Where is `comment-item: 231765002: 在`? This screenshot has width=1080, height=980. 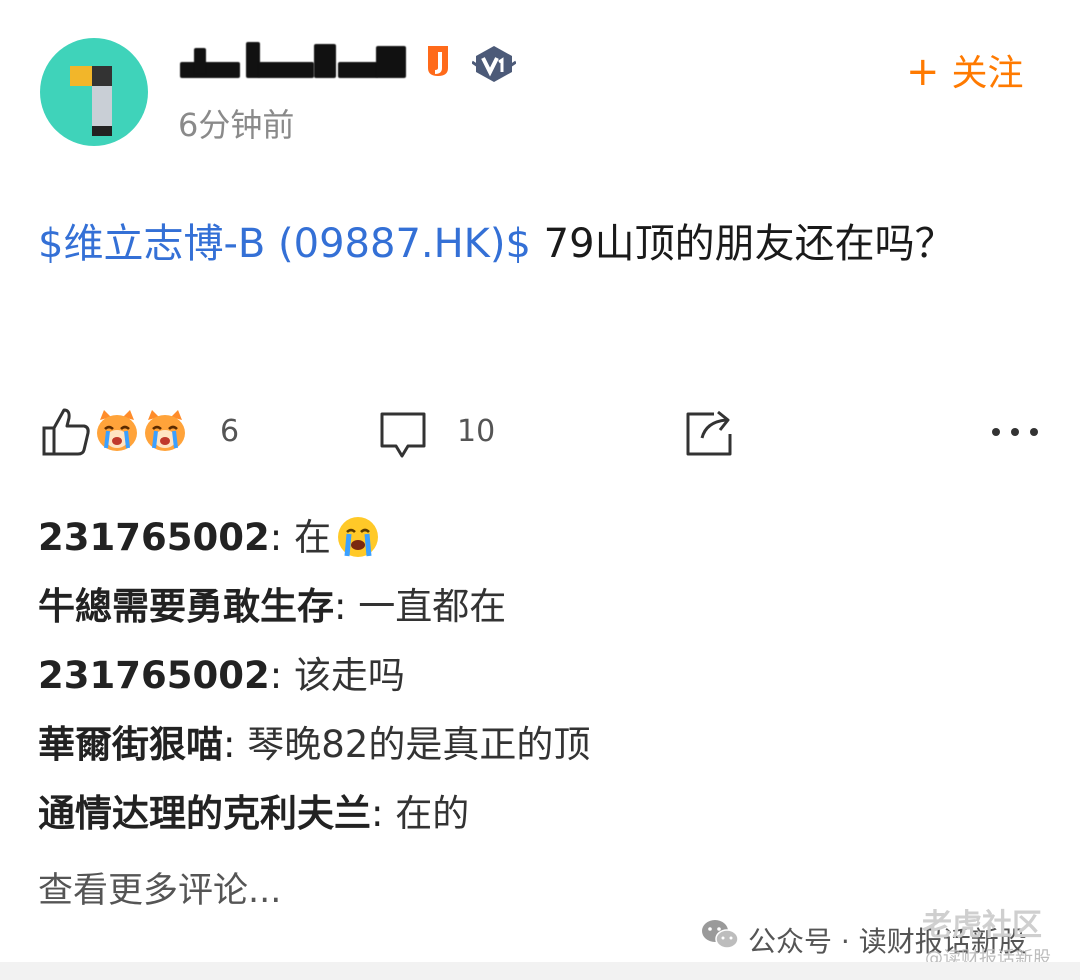 comment-item: 231765002: 在 is located at coordinates (543, 546).